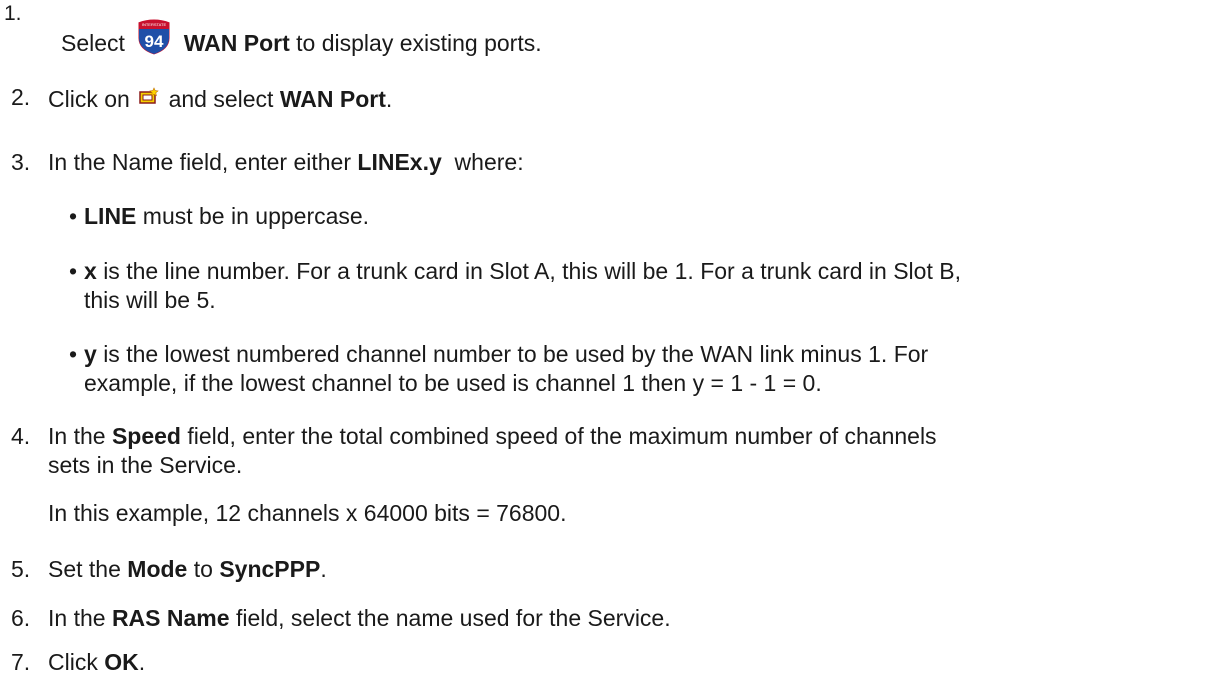 This screenshot has width=1212, height=679. Describe the element at coordinates (170, 618) in the screenshot. I see `step-text-bold: RAS Name` at that location.